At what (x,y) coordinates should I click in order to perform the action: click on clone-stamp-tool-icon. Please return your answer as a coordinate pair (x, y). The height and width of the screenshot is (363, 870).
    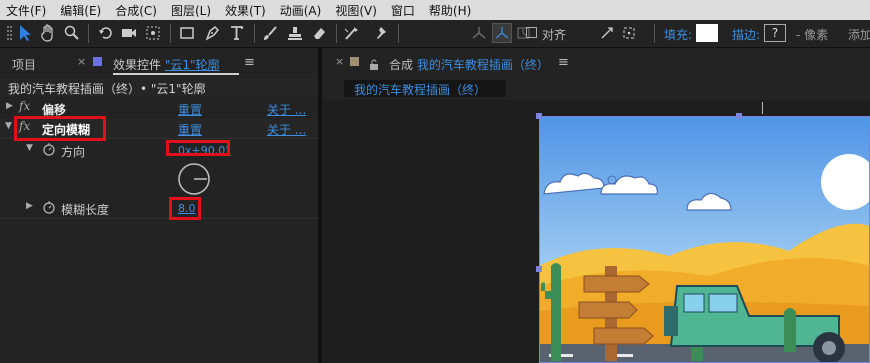
    Looking at the image, I should click on (295, 33).